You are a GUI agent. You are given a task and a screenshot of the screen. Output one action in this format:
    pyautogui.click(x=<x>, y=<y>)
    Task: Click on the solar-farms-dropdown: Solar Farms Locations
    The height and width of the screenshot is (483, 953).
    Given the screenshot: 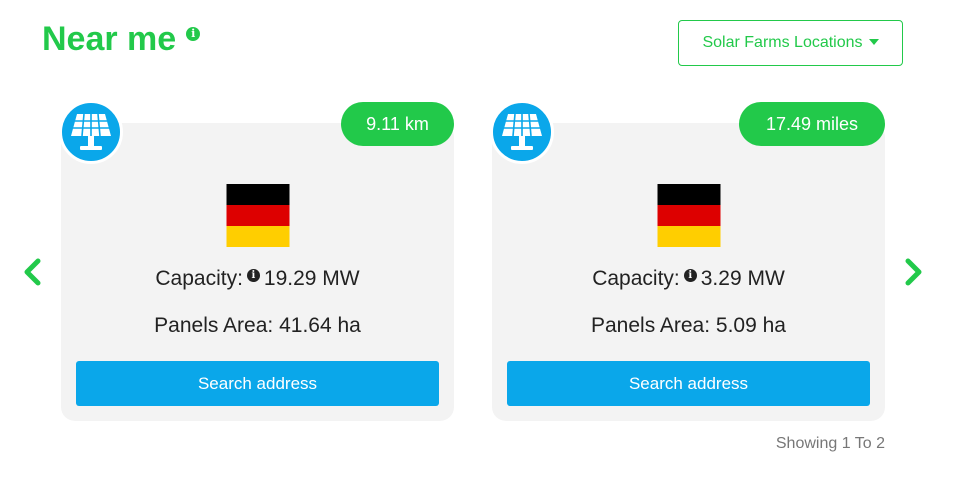 What is the action you would take?
    pyautogui.click(x=790, y=43)
    